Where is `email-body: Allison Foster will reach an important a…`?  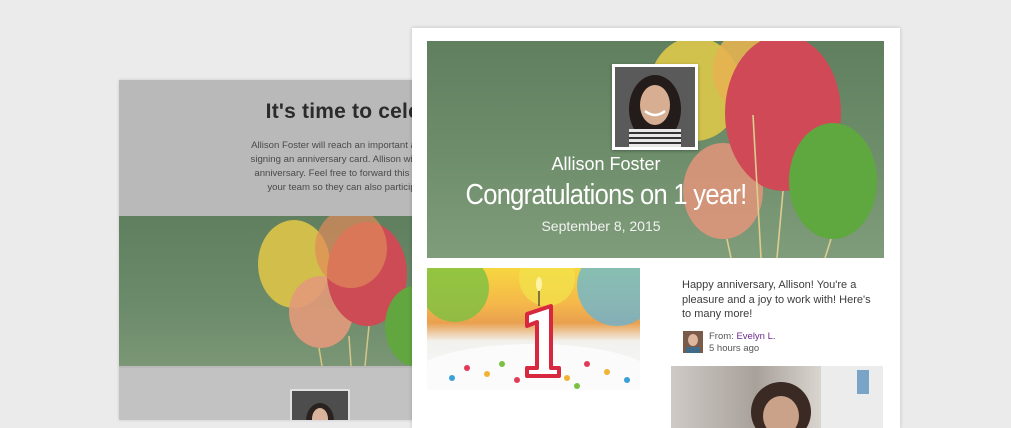 email-body: Allison Foster will reach an important a… is located at coordinates (289, 167).